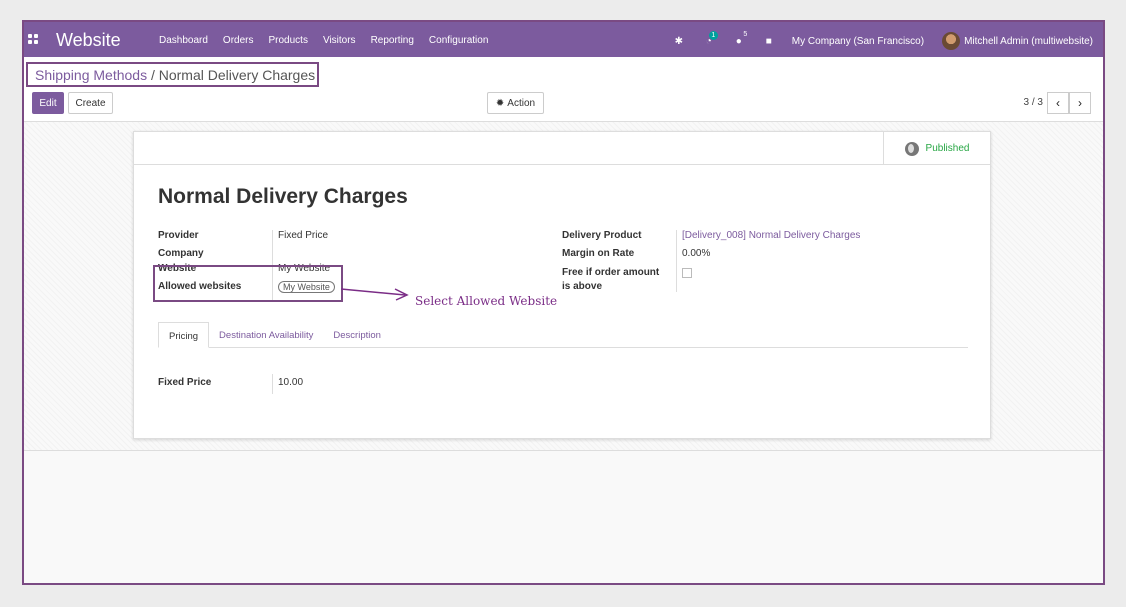 Image resolution: width=1126 pixels, height=607 pixels. I want to click on menu-visitors: Visitors, so click(339, 40).